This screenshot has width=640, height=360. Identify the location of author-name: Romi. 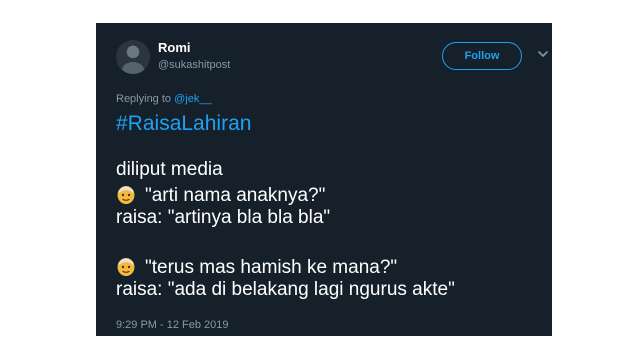
(174, 47).